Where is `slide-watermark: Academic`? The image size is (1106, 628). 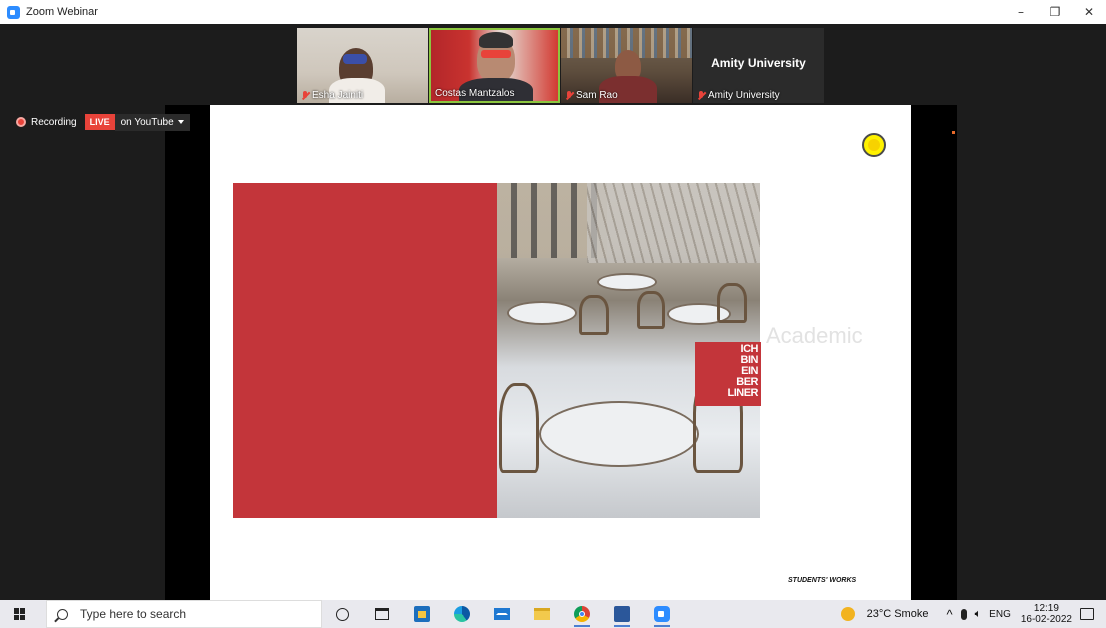 slide-watermark: Academic is located at coordinates (814, 335).